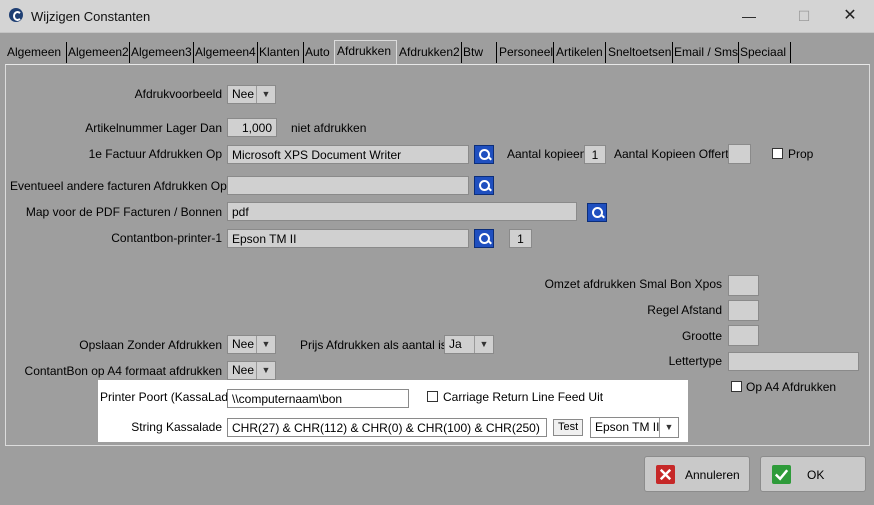  Describe the element at coordinates (801, 154) in the screenshot. I see `prop-label: Prop` at that location.